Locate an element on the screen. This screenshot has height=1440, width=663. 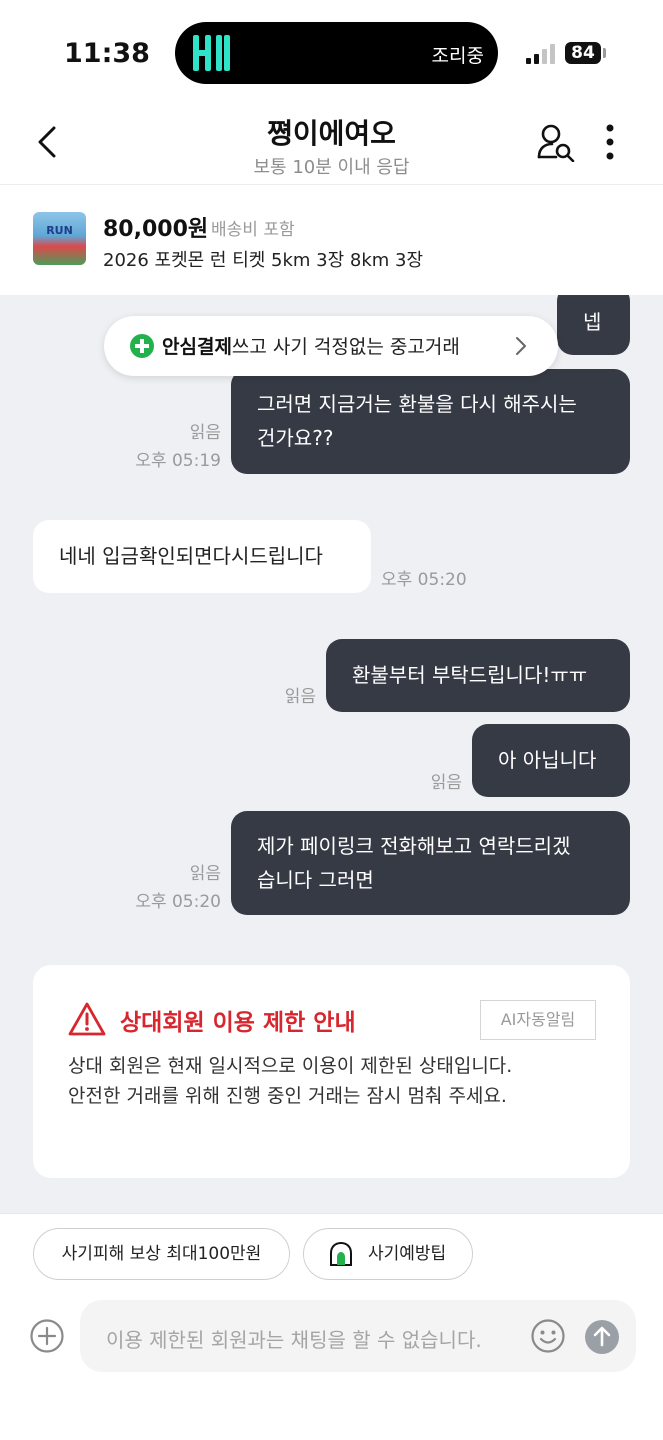
safe-payment-rest: 쓰고 사기 걱정없는 중고거래 is located at coordinates (345, 347).